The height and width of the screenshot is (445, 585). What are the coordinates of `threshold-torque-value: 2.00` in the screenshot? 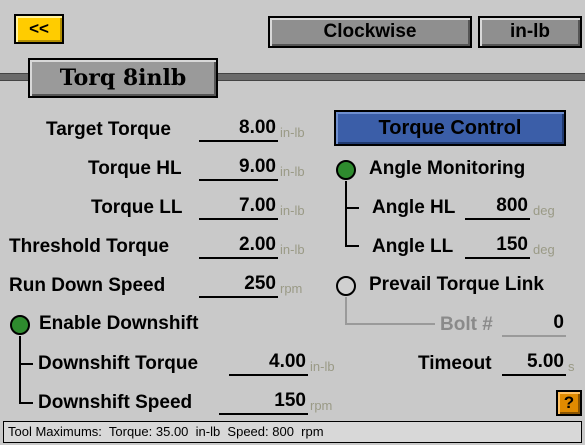 It's located at (238, 246).